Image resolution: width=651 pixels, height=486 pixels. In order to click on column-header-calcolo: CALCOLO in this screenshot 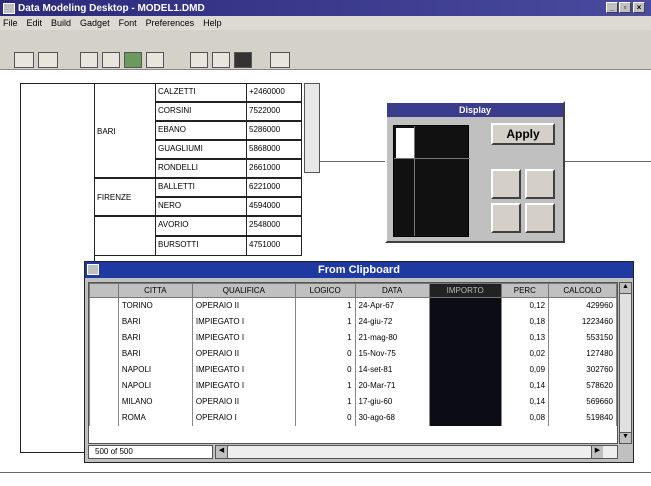, I will do `click(582, 290)`.